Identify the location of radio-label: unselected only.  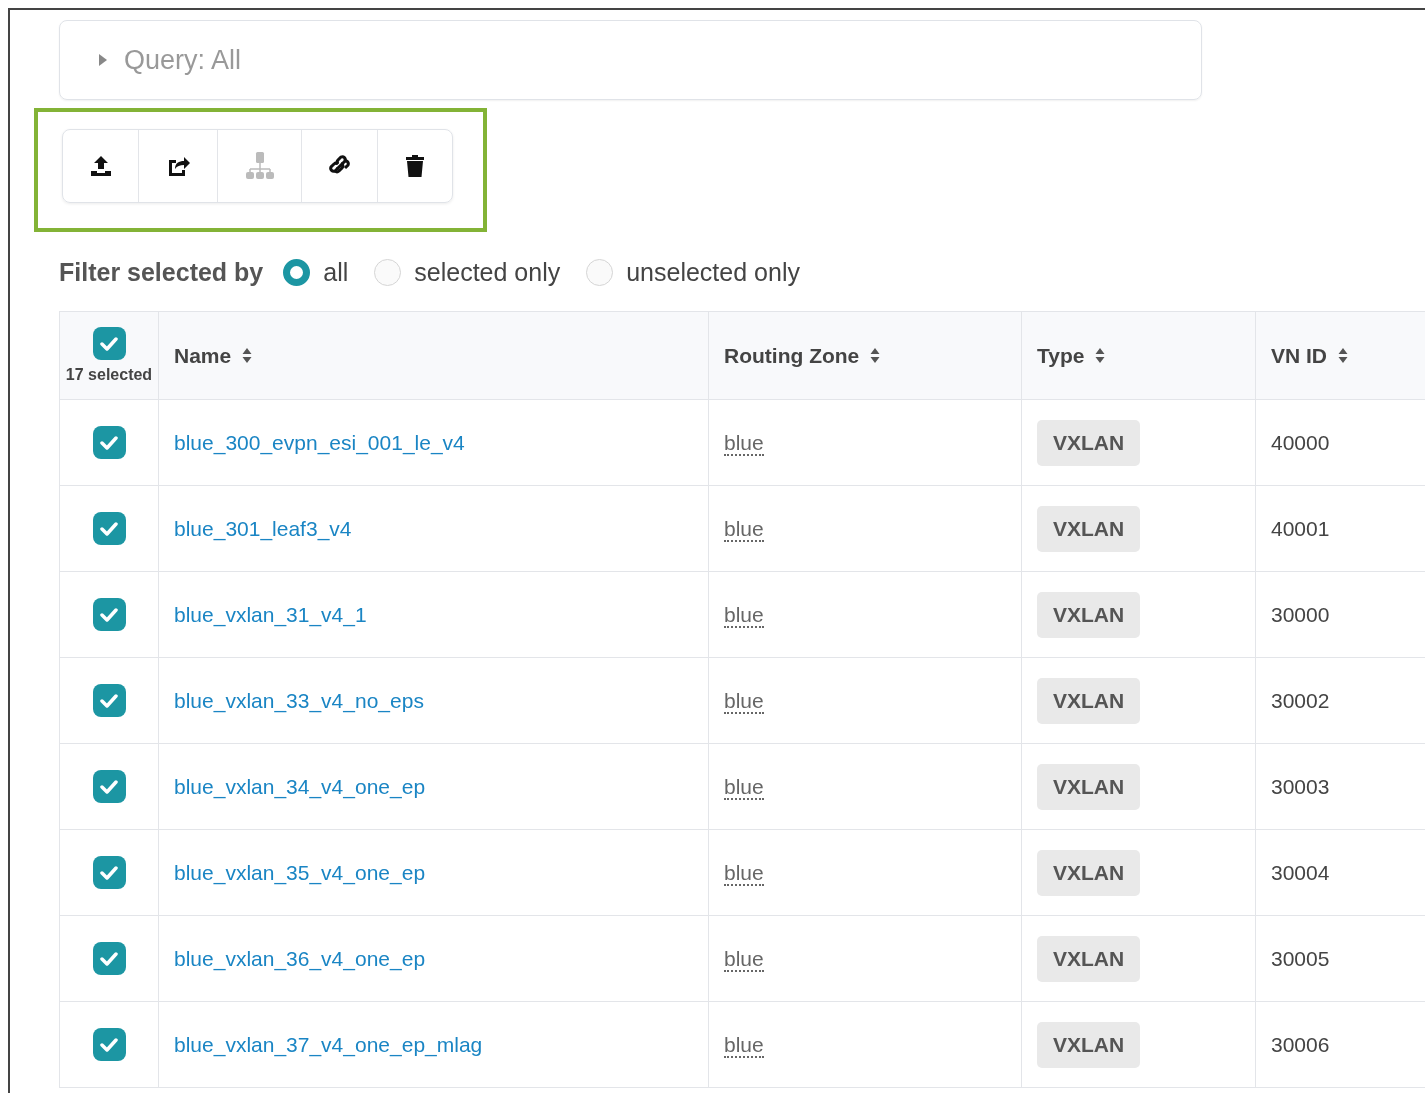
(713, 272).